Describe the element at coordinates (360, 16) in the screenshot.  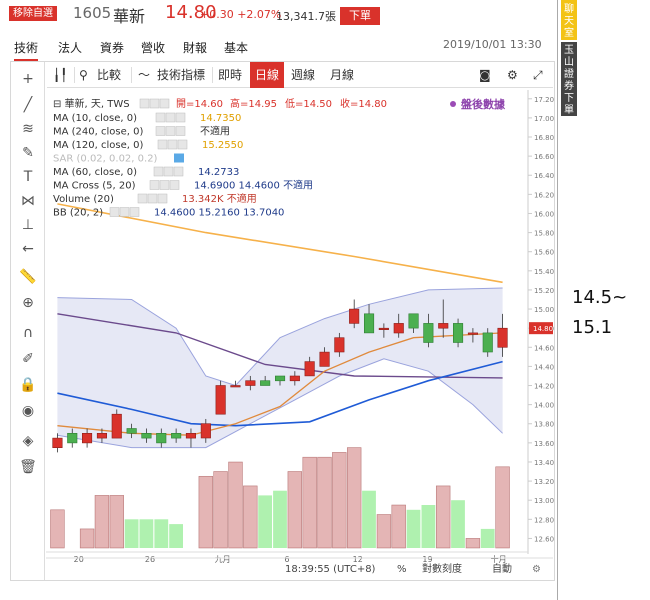
I see `order-button: 下單` at that location.